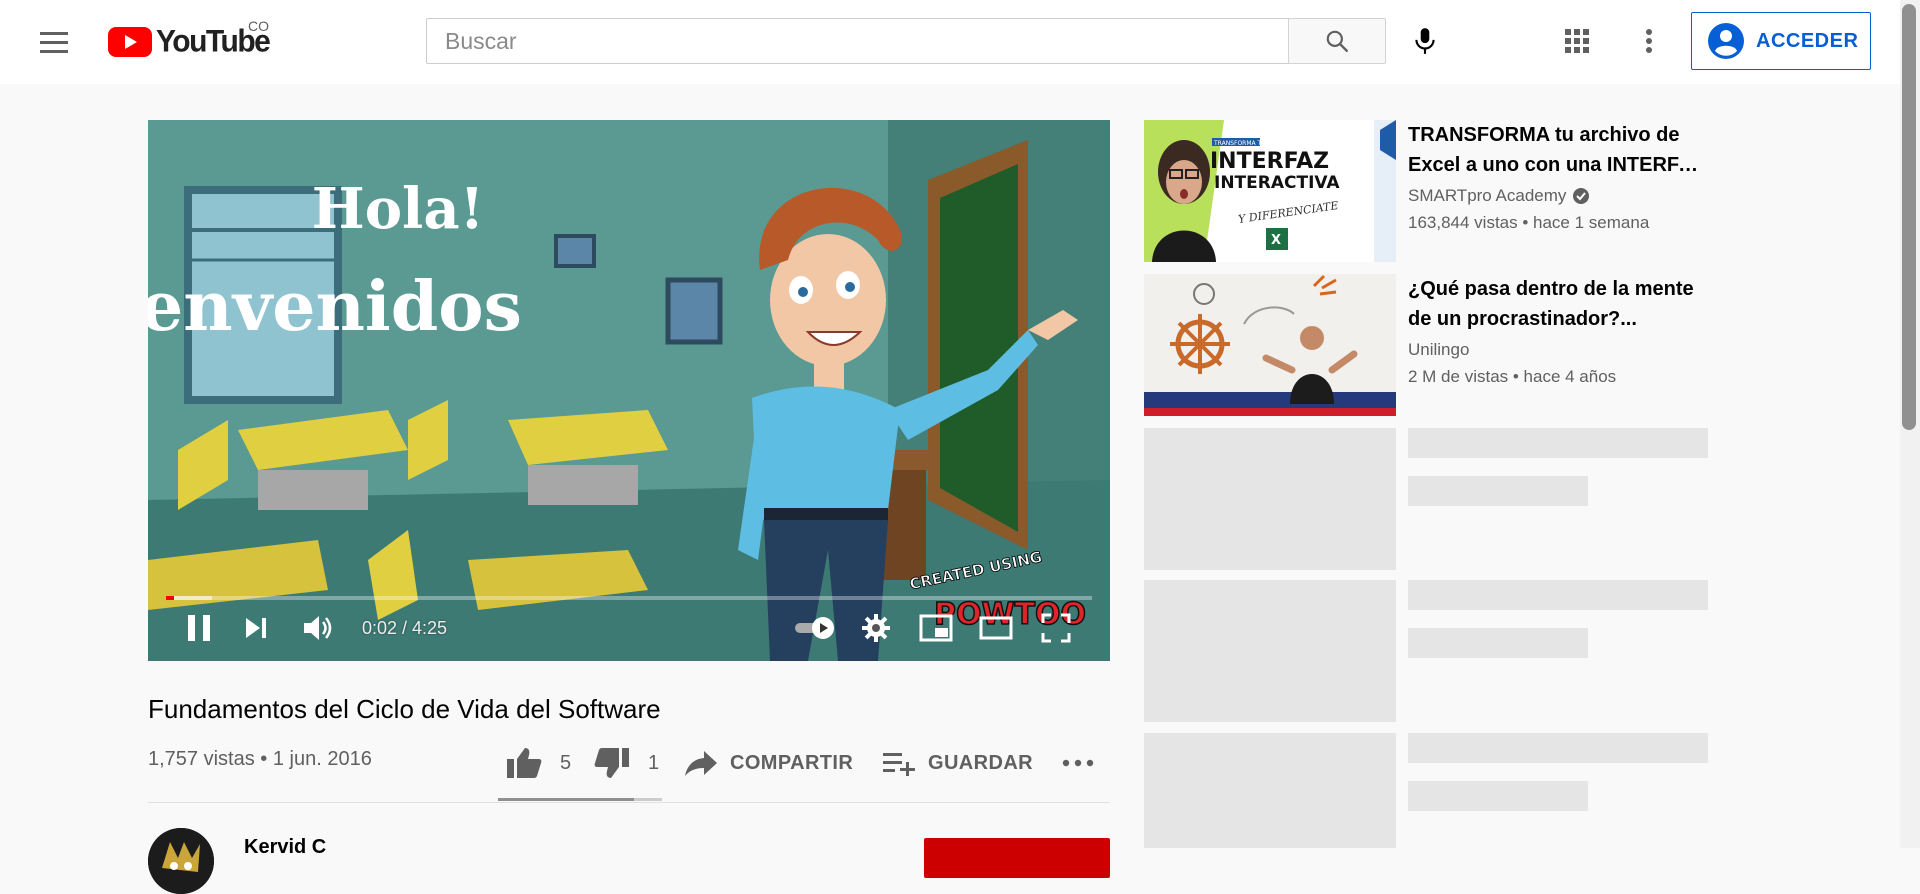  Describe the element at coordinates (260, 759) in the screenshot. I see `video-view-count-date: 1,757 vistas • 1 jun. 2016` at that location.